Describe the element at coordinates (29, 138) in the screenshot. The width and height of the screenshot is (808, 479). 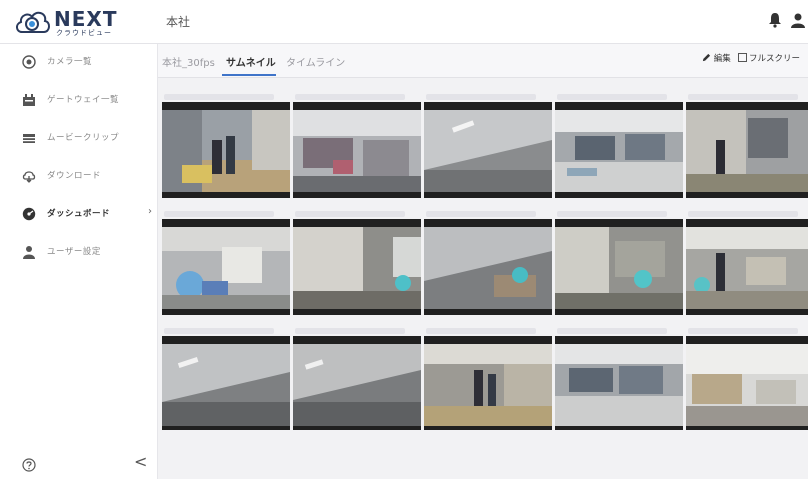
I see `movie-icon` at that location.